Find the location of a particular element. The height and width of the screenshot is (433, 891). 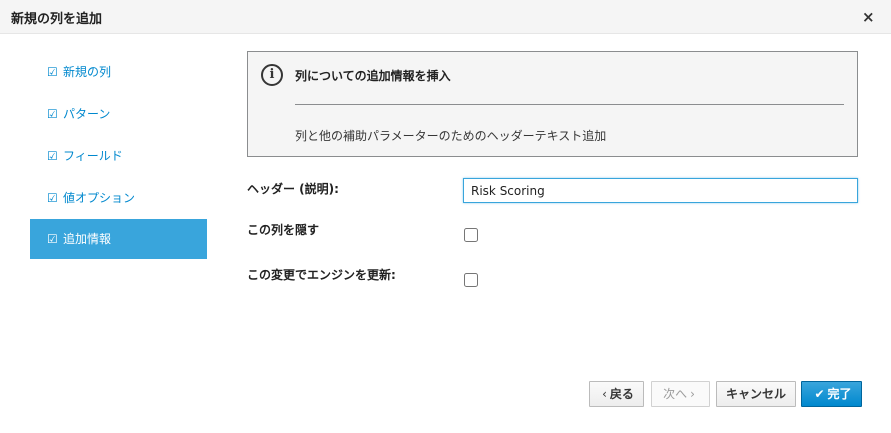

step-value-options: ☑ 値オプション is located at coordinates (118, 198).